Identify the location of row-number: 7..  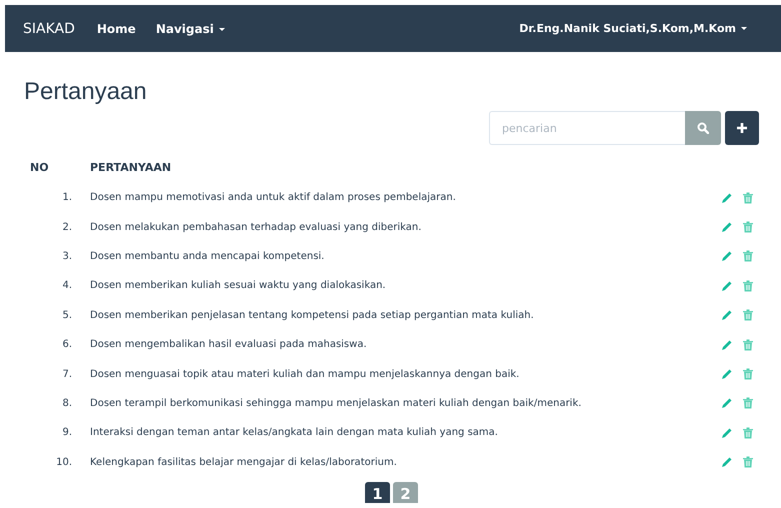
(67, 374).